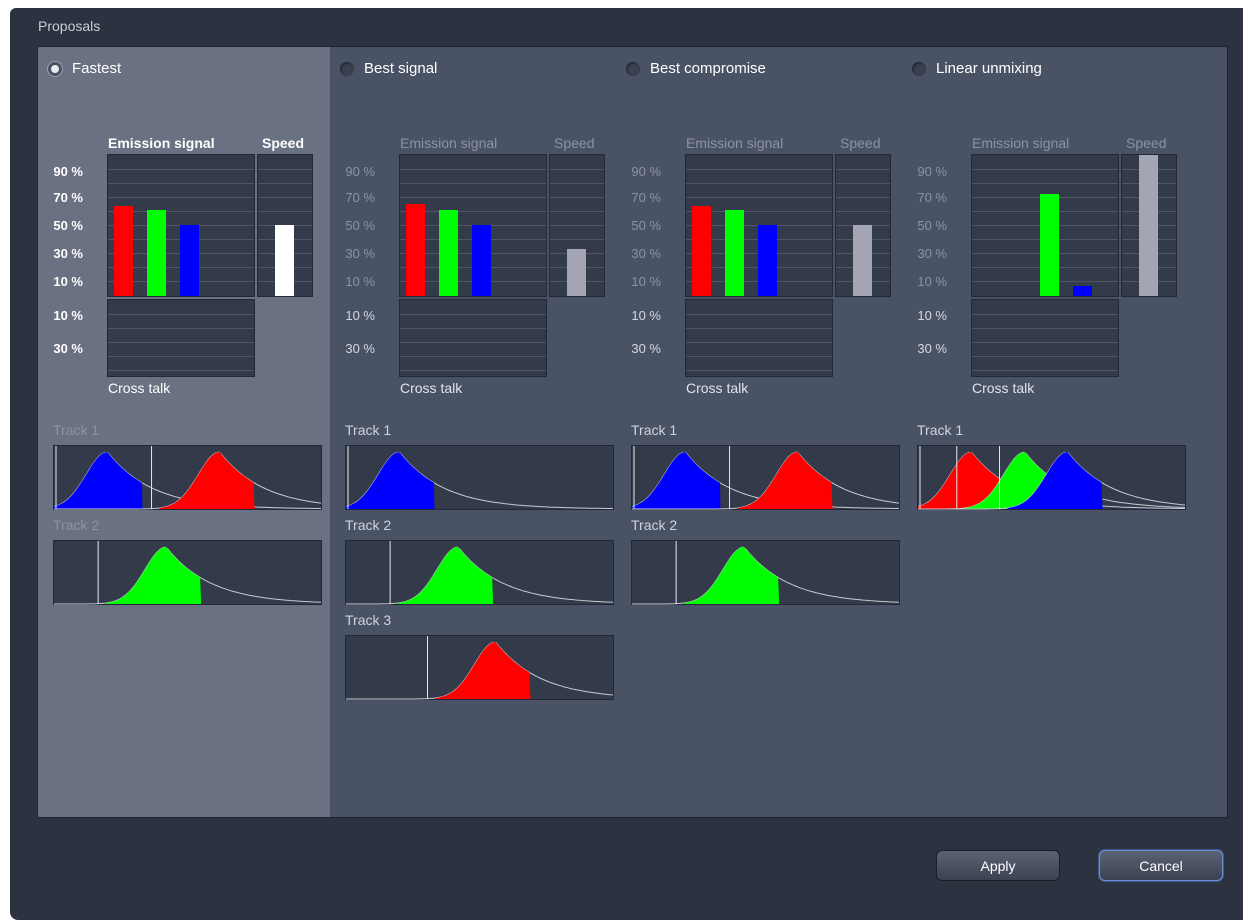 The image size is (1243, 922). I want to click on proposal-option-3: Best compromise, so click(696, 68).